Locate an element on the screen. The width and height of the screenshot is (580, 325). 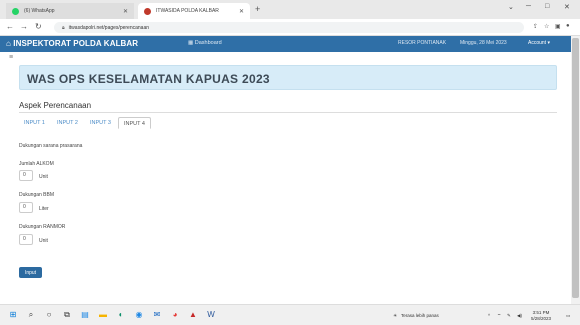
account-menu: Account ▾ is located at coordinates (539, 43).